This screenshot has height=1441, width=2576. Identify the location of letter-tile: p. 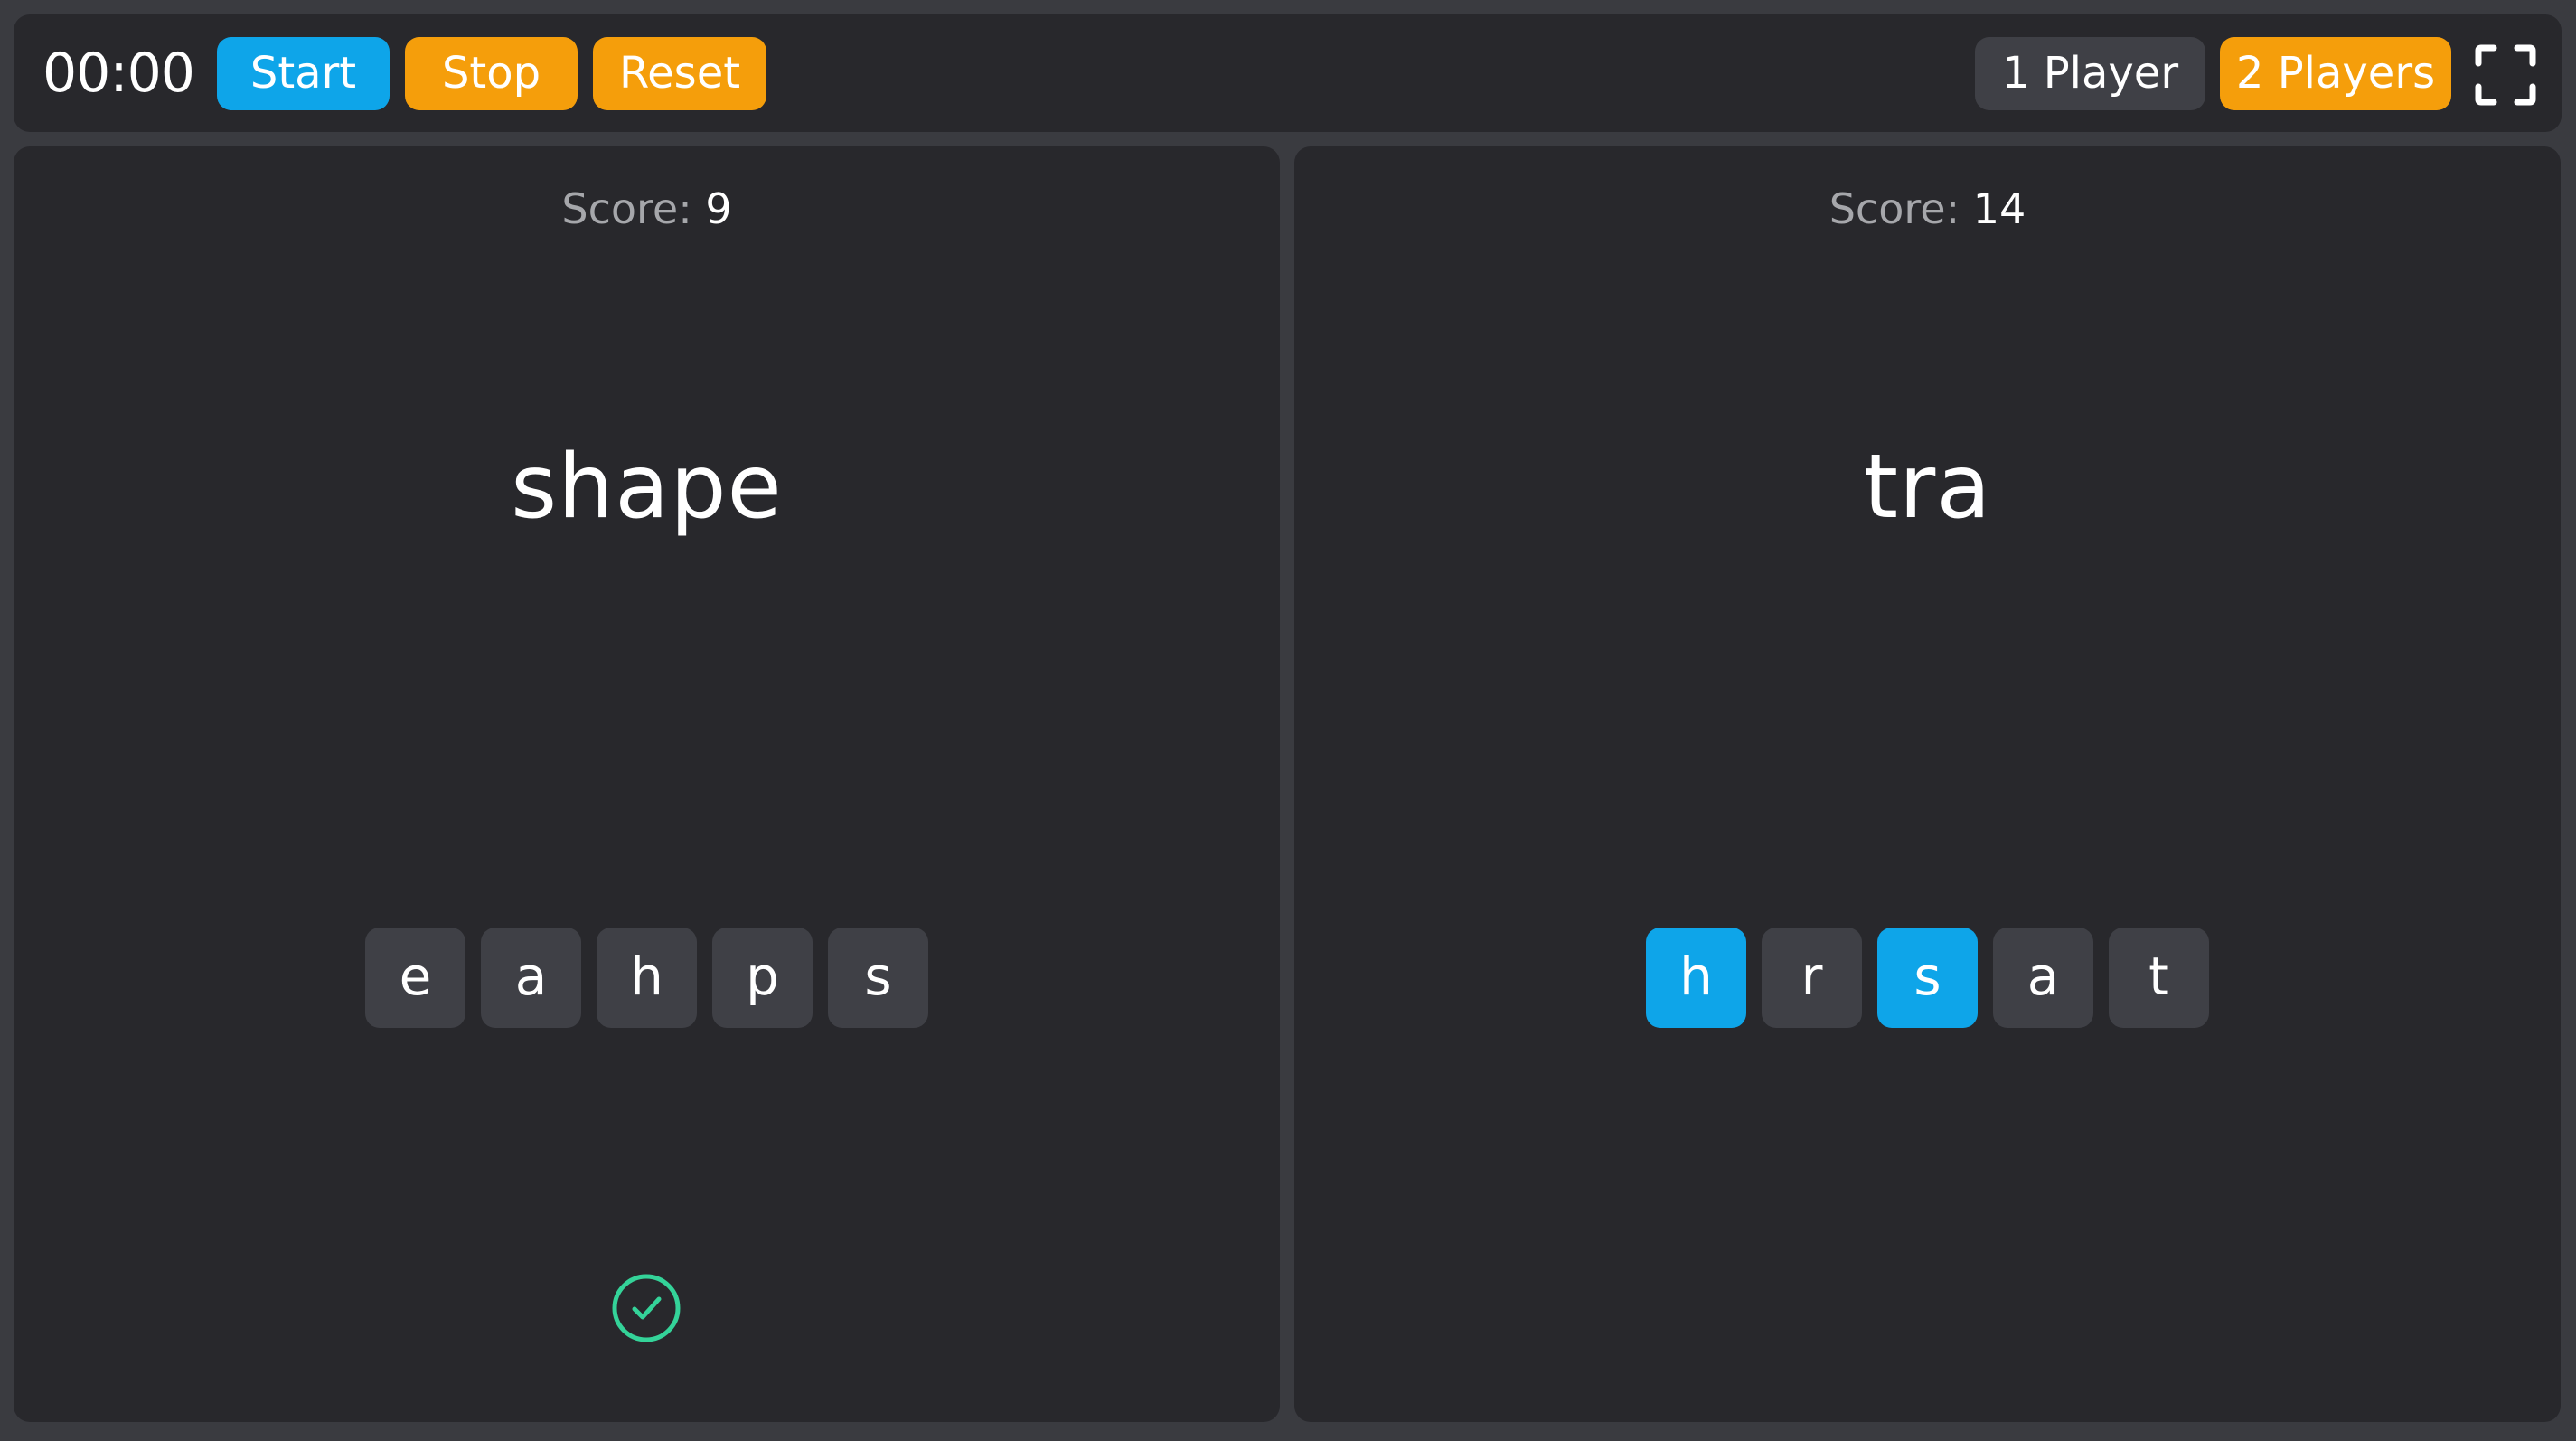
(762, 978).